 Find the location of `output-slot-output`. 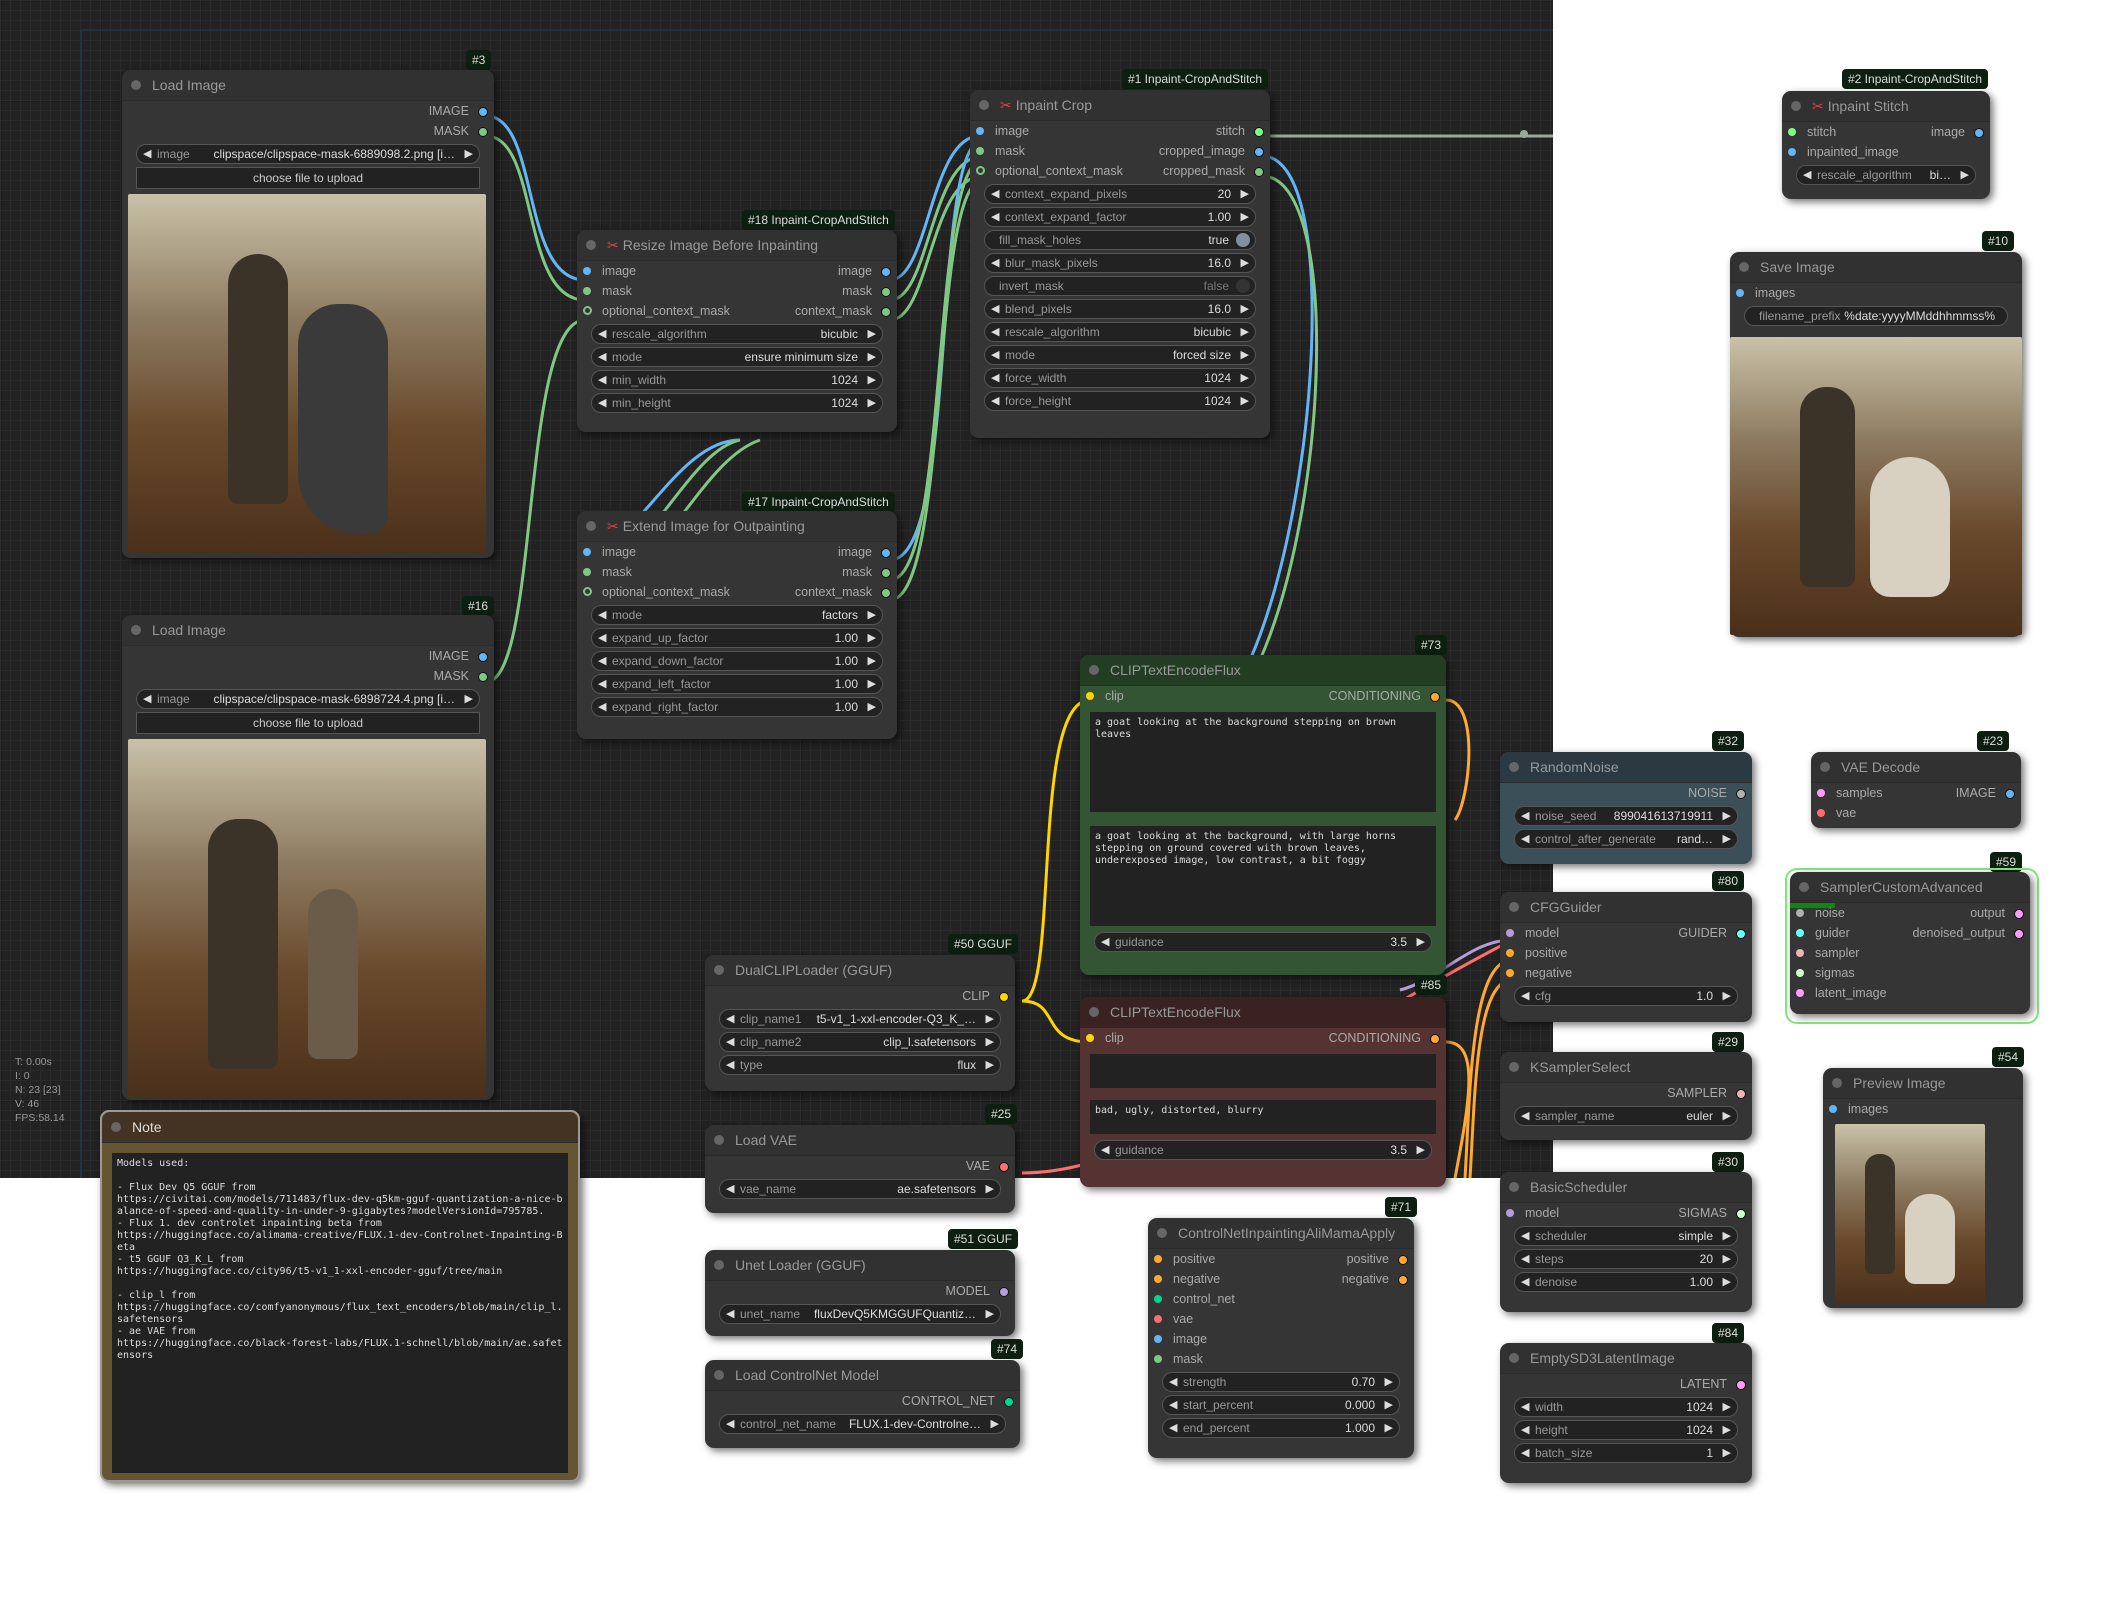

output-slot-output is located at coordinates (2019, 914).